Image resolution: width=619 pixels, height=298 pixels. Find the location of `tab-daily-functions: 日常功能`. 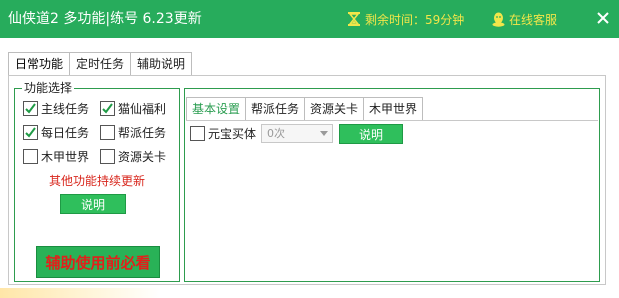

tab-daily-functions: 日常功能 is located at coordinates (39, 64).